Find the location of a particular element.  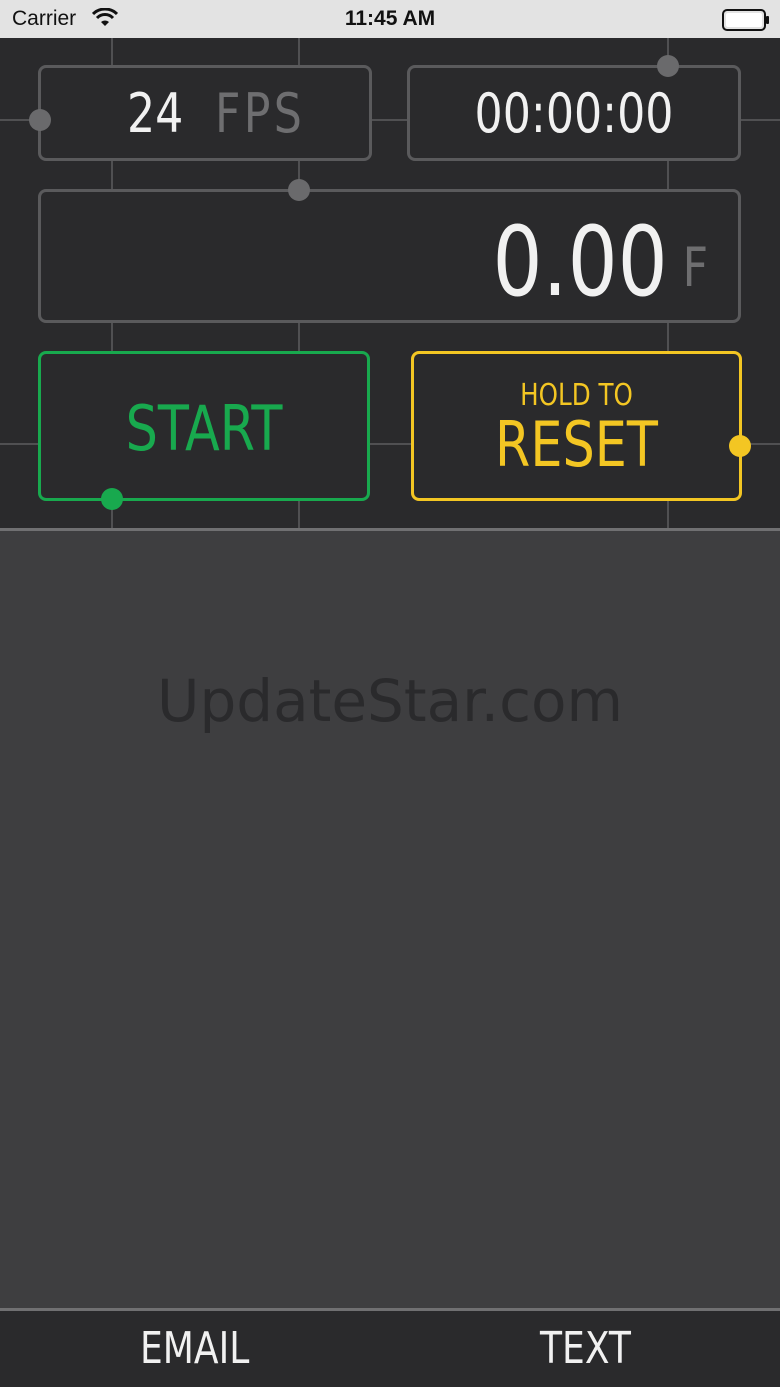

email-button-label: EMAIL is located at coordinates (195, 1348).